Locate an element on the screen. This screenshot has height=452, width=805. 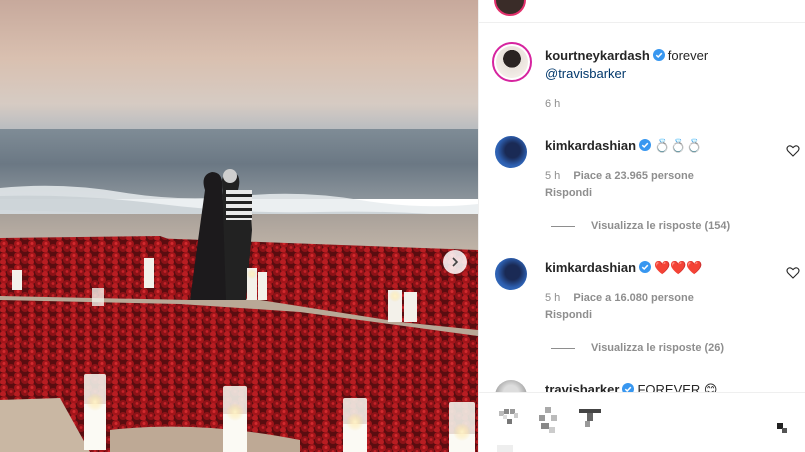
caption-text: forever is located at coordinates (688, 55).